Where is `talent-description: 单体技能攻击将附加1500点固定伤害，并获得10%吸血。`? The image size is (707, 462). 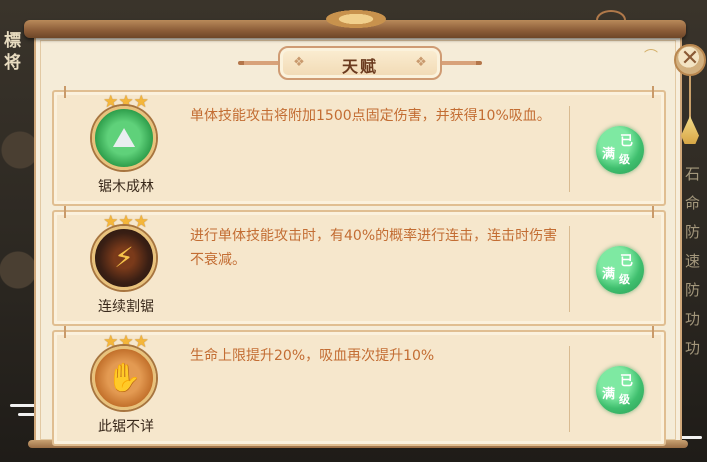 talent-description: 单体技能攻击将附加1500点固定伤害，并获得10%吸血。 is located at coordinates (370, 116).